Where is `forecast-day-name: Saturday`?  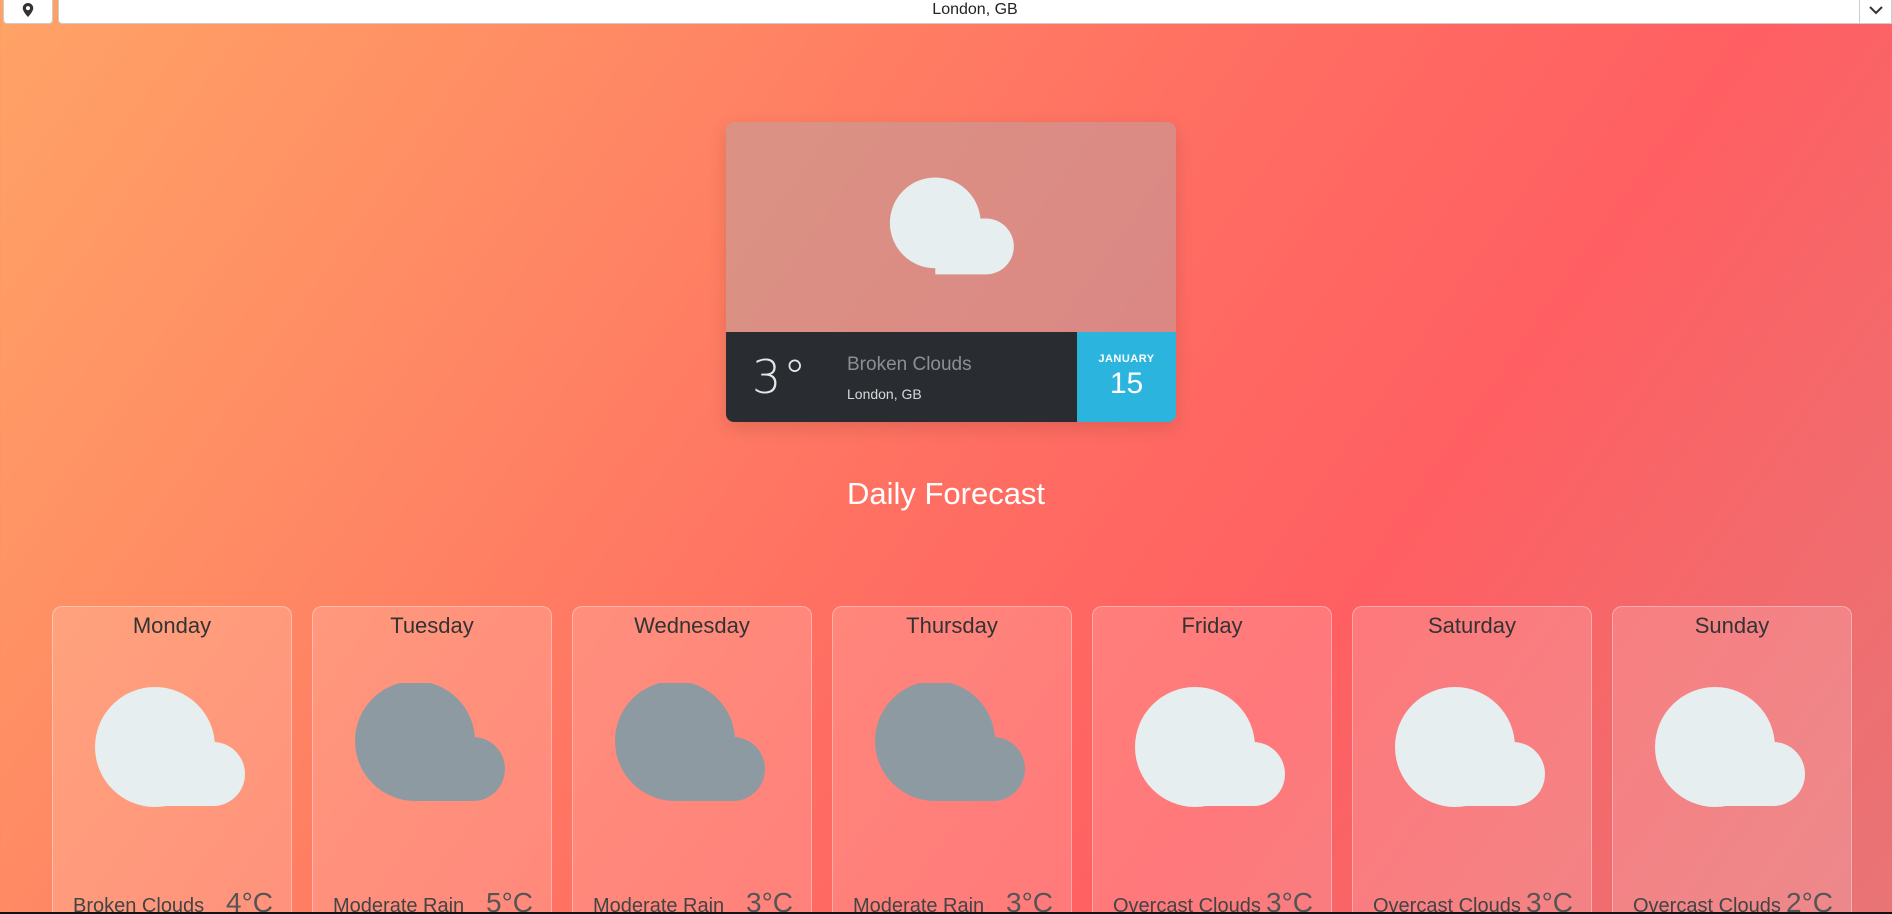 forecast-day-name: Saturday is located at coordinates (1472, 625).